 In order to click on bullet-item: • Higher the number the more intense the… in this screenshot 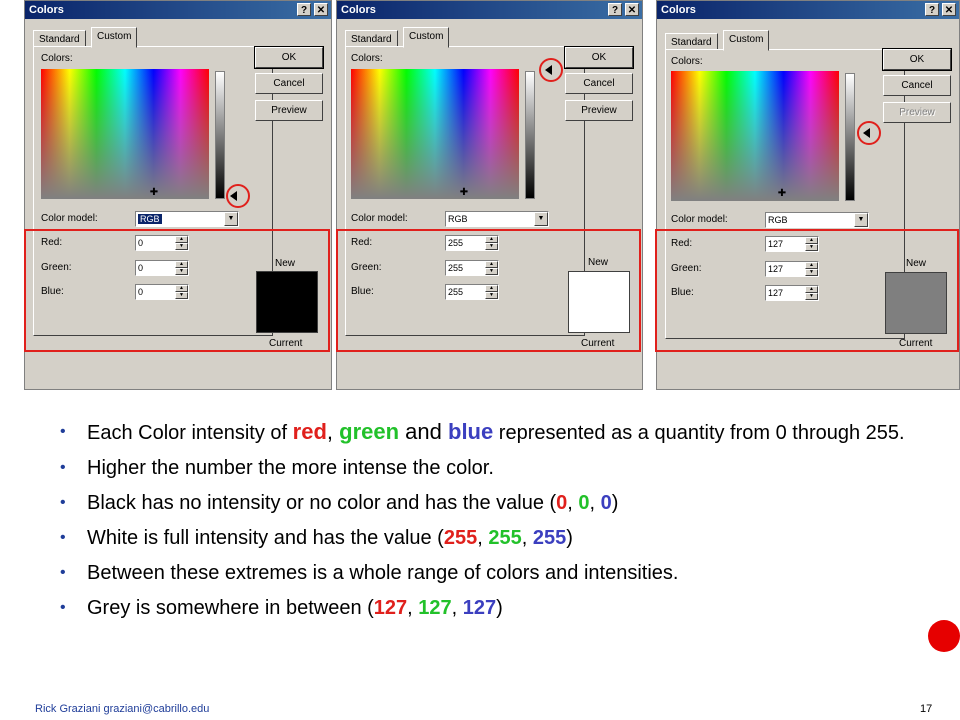, I will do `click(277, 468)`.